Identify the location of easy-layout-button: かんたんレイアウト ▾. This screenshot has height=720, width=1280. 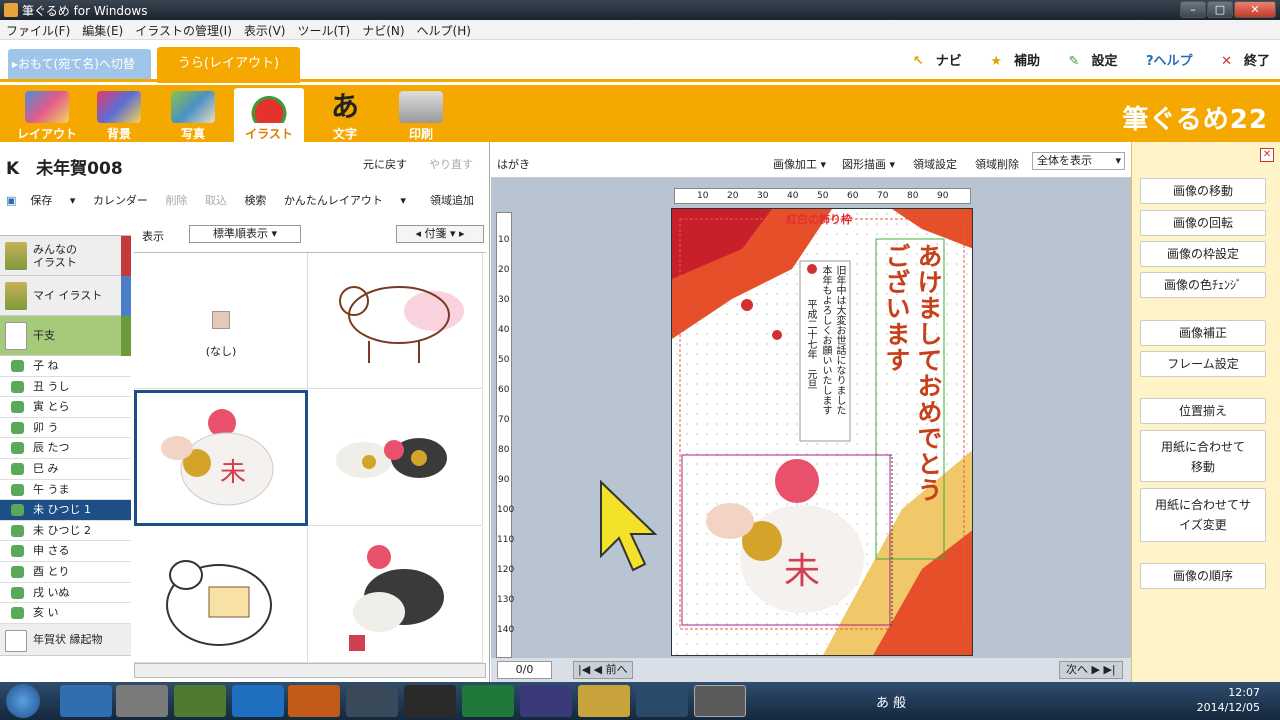
(345, 200).